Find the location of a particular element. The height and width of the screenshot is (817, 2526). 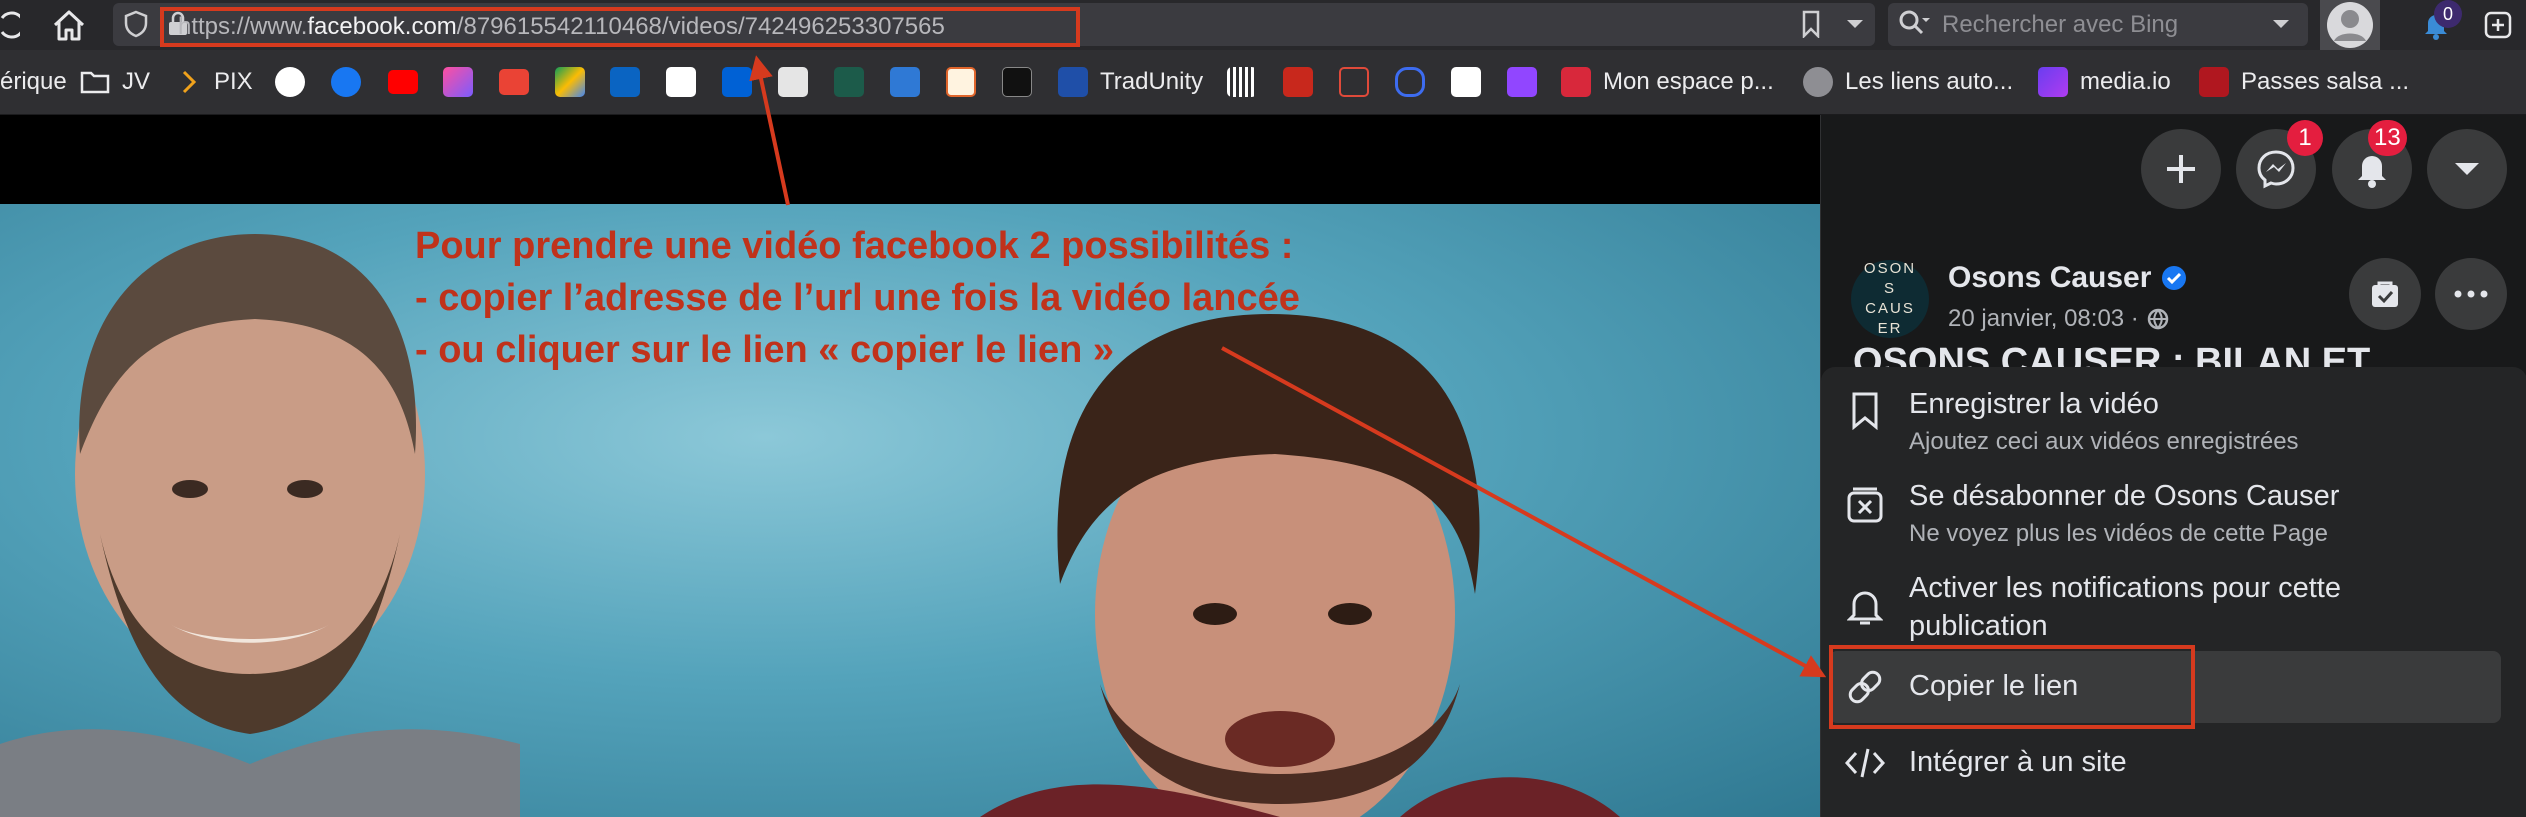

shield-bookmark-icon is located at coordinates (1298, 82).